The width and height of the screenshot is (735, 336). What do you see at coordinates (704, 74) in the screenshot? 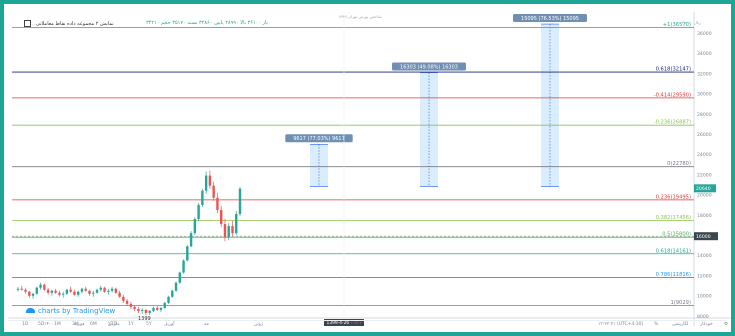
I see `price-tick-label: 32000` at bounding box center [704, 74].